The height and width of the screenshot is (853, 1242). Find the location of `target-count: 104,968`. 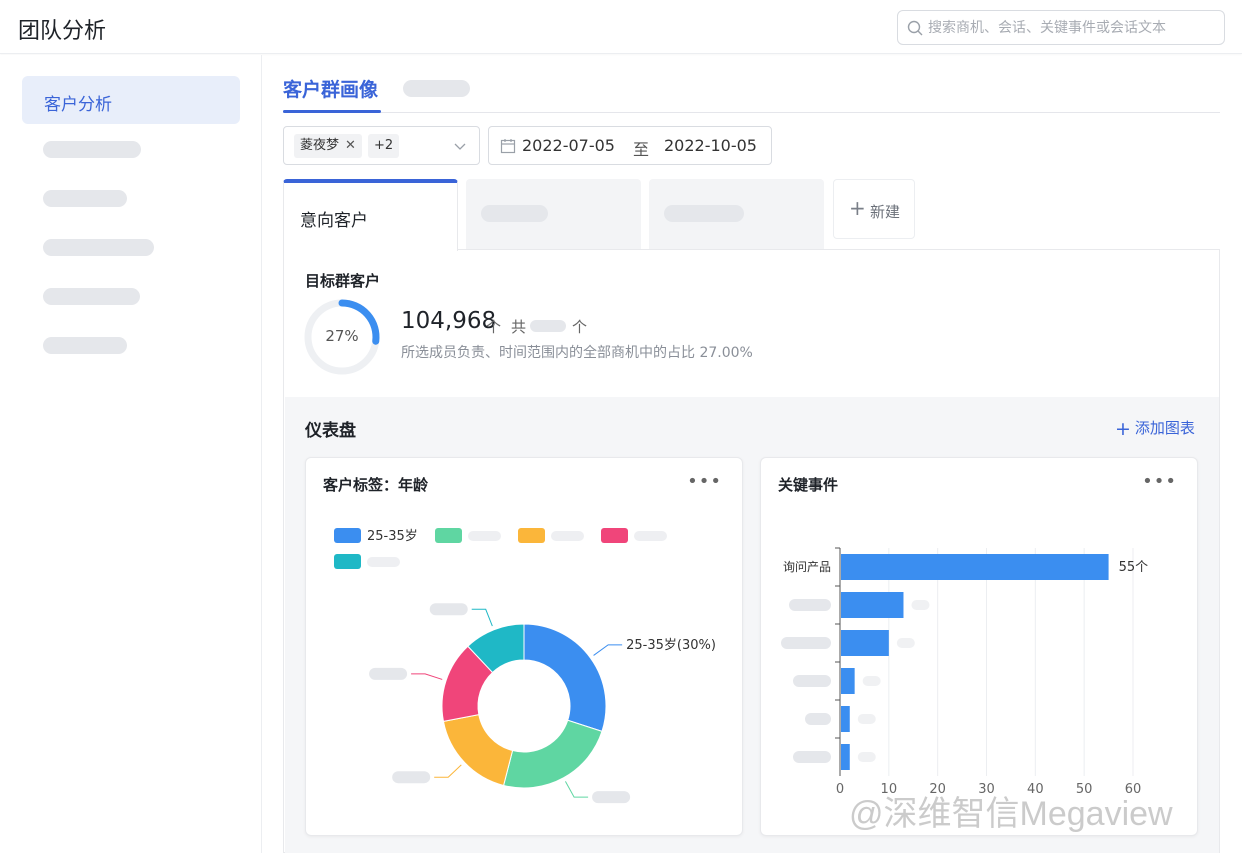

target-count: 104,968 is located at coordinates (449, 321).